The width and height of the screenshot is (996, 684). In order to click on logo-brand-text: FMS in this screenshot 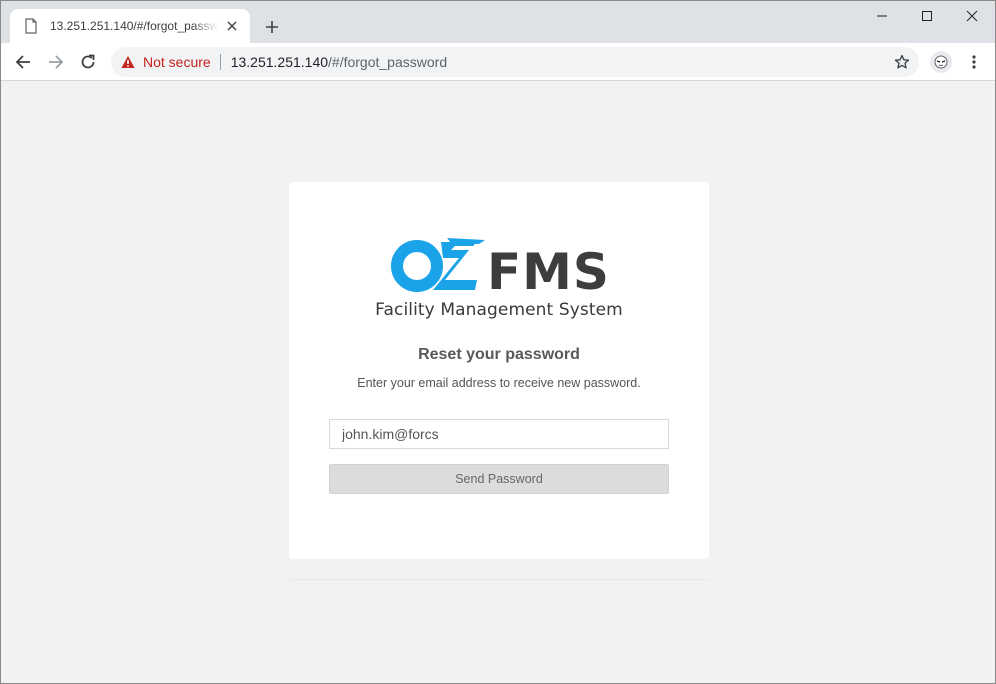, I will do `click(548, 269)`.